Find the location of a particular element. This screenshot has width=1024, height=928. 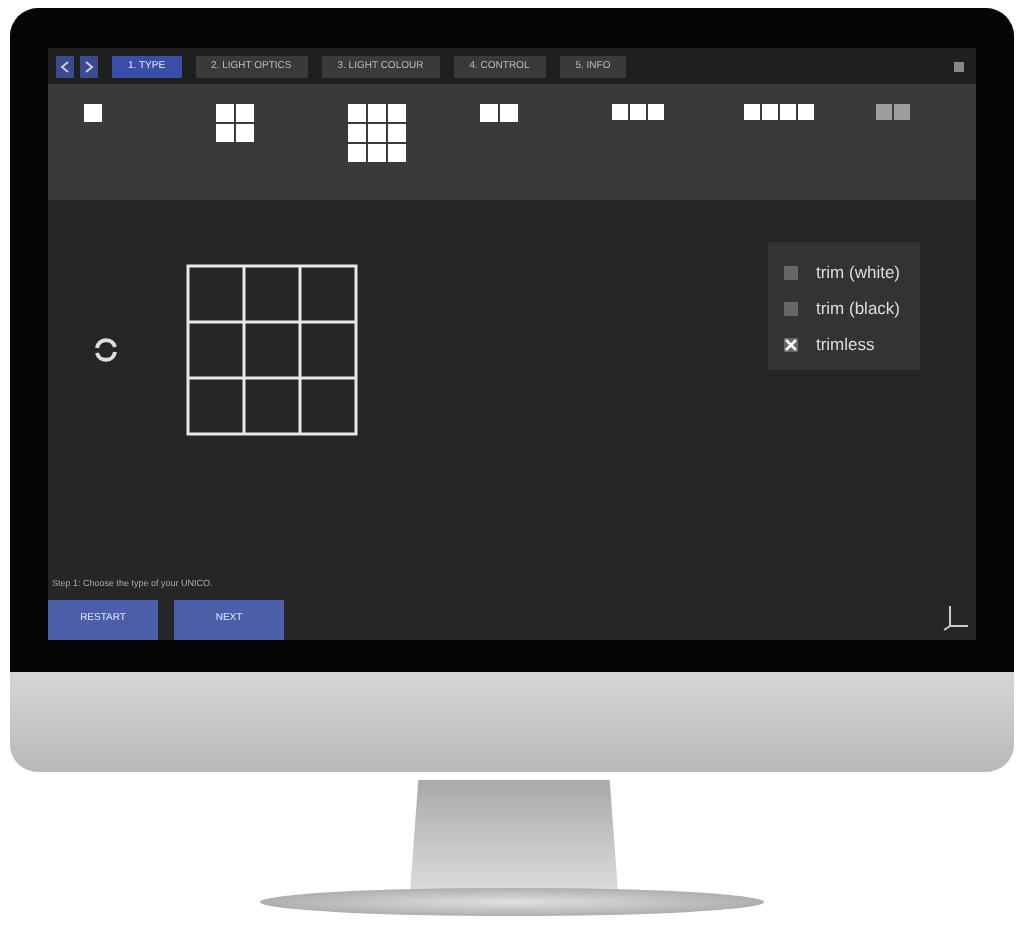

rotate-icon is located at coordinates (106, 350).